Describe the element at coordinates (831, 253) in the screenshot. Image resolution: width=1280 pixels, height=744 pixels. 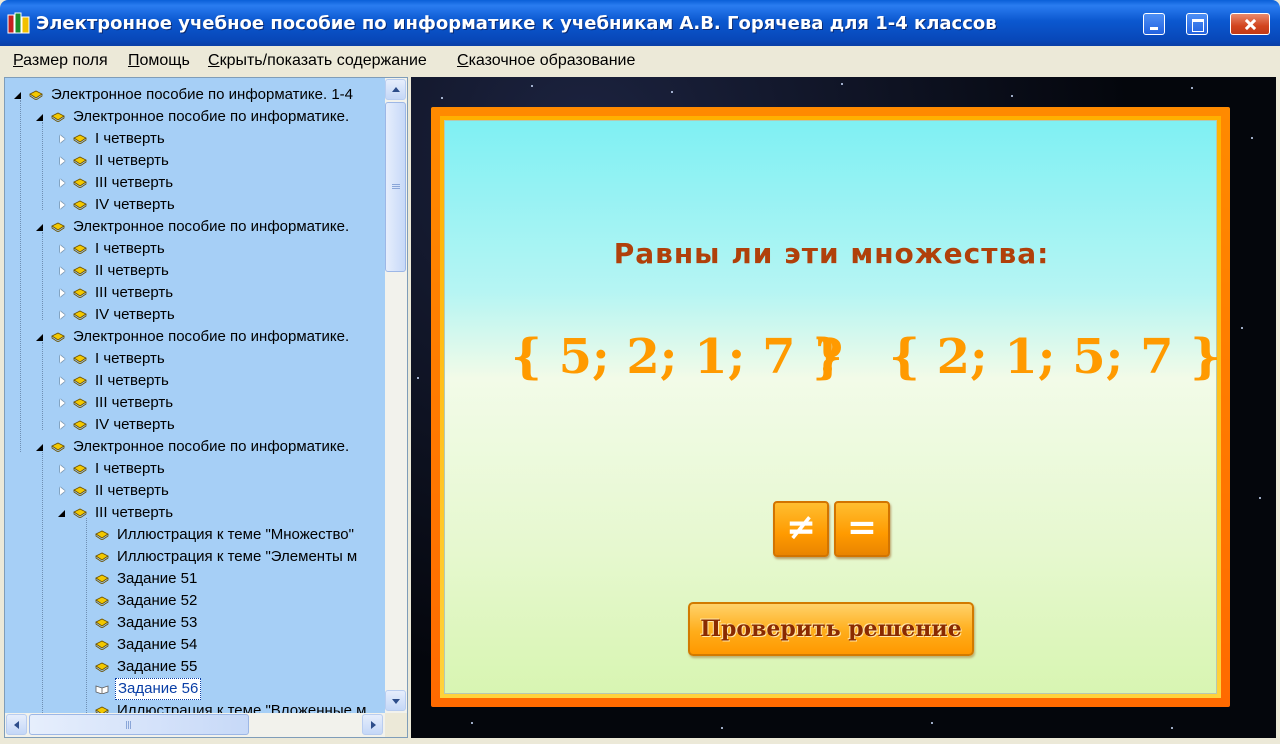
I see `task-question: Равны ли эти множества:` at that location.